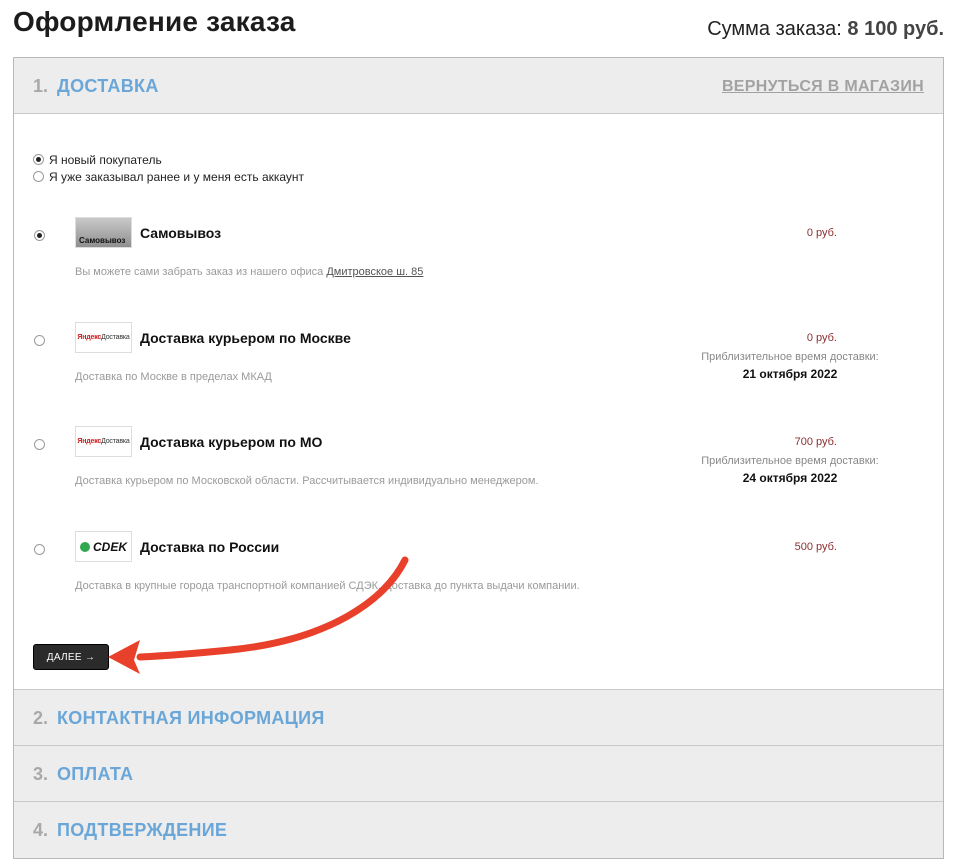 The height and width of the screenshot is (868, 970). Describe the element at coordinates (109, 546) in the screenshot. I see `cdek-logo-text: CDEK` at that location.